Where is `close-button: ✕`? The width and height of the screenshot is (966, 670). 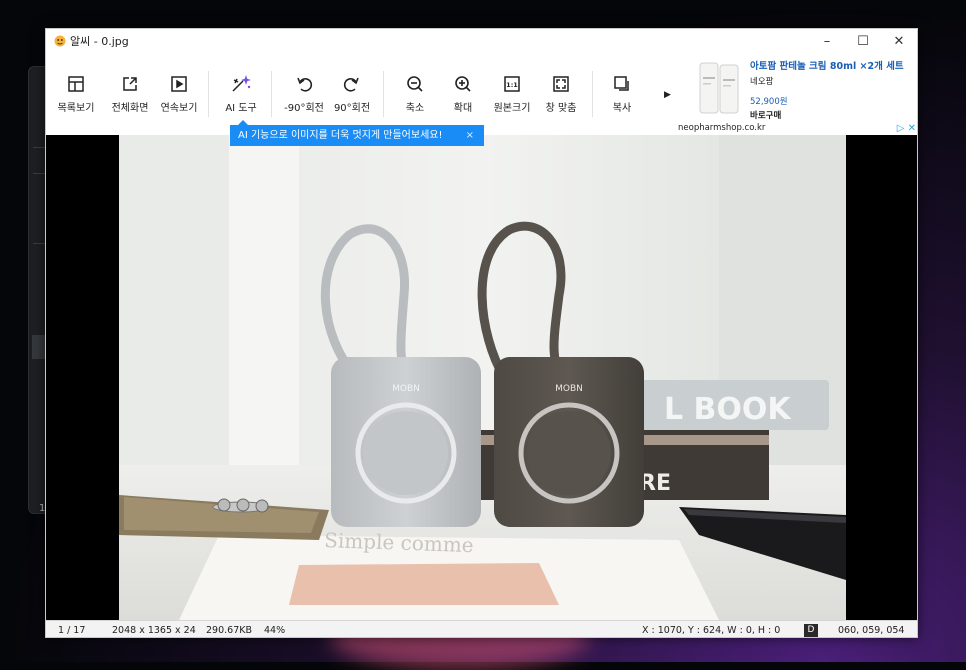 close-button: ✕ is located at coordinates (899, 41).